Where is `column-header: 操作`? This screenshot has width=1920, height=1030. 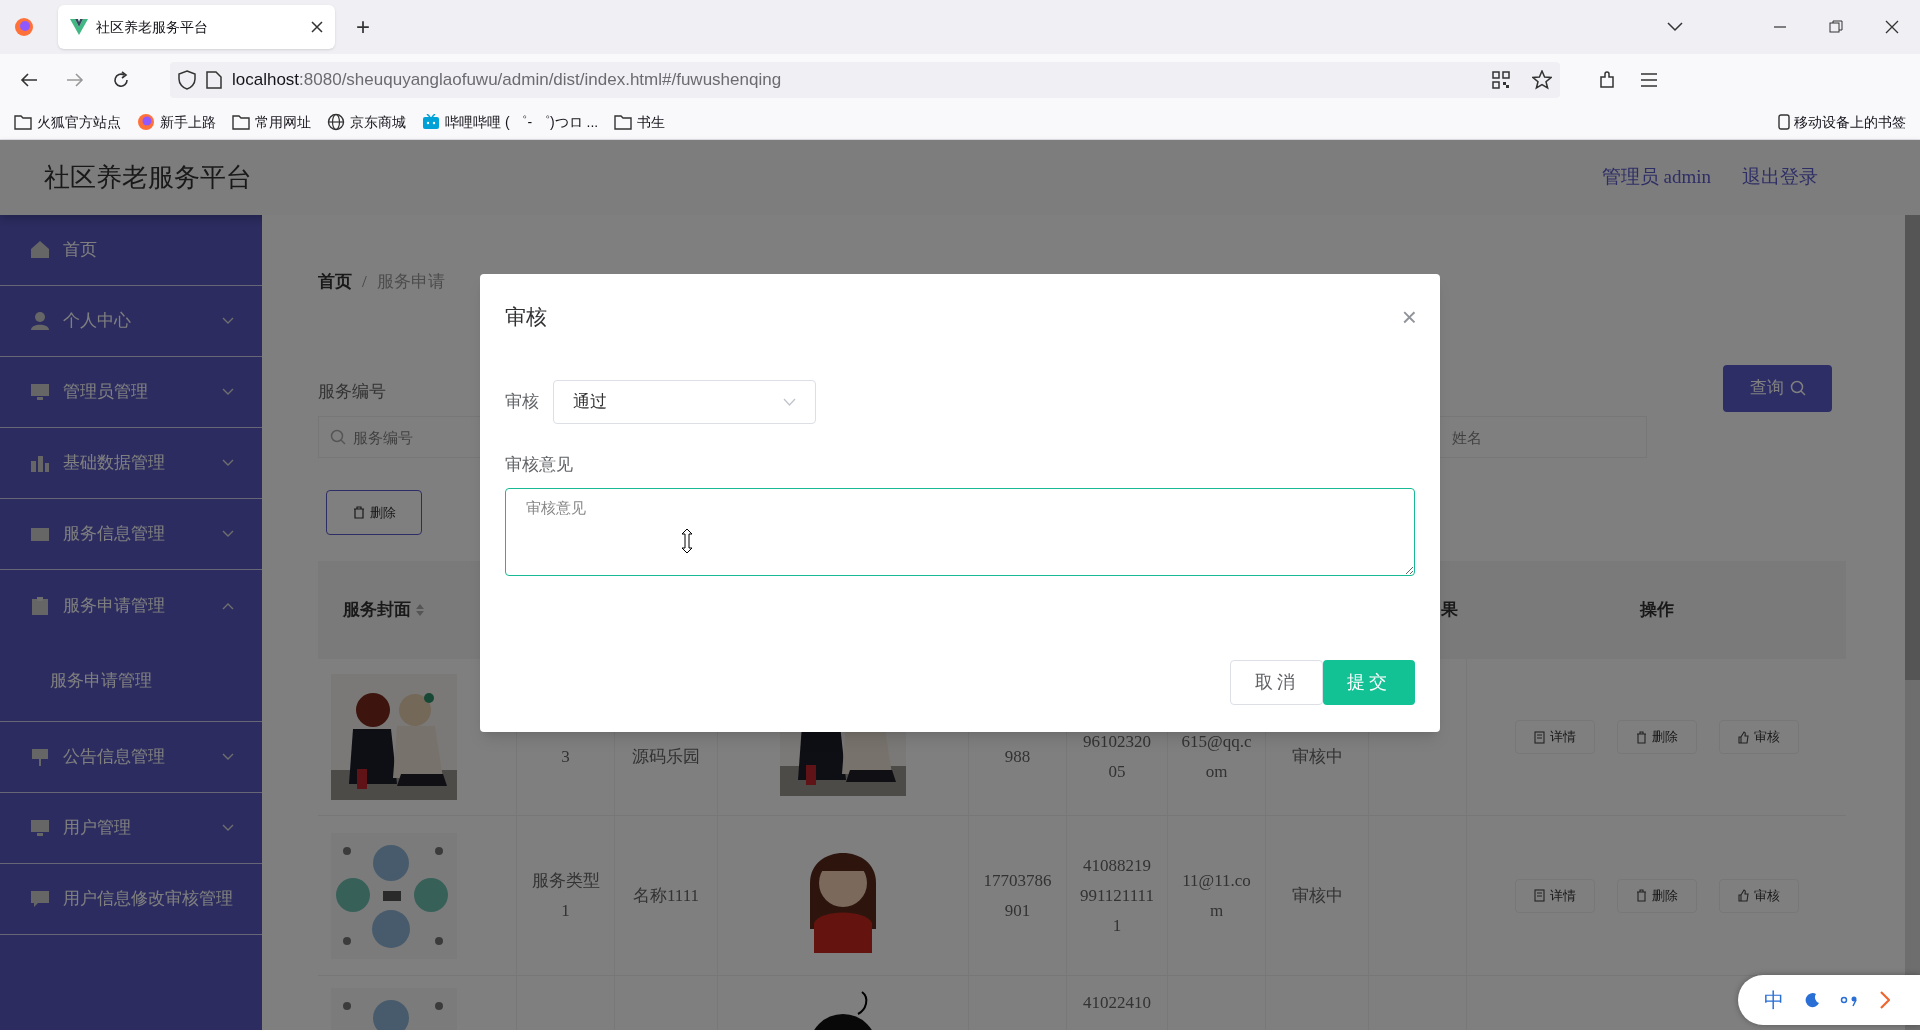
column-header: 操作 is located at coordinates (1656, 610).